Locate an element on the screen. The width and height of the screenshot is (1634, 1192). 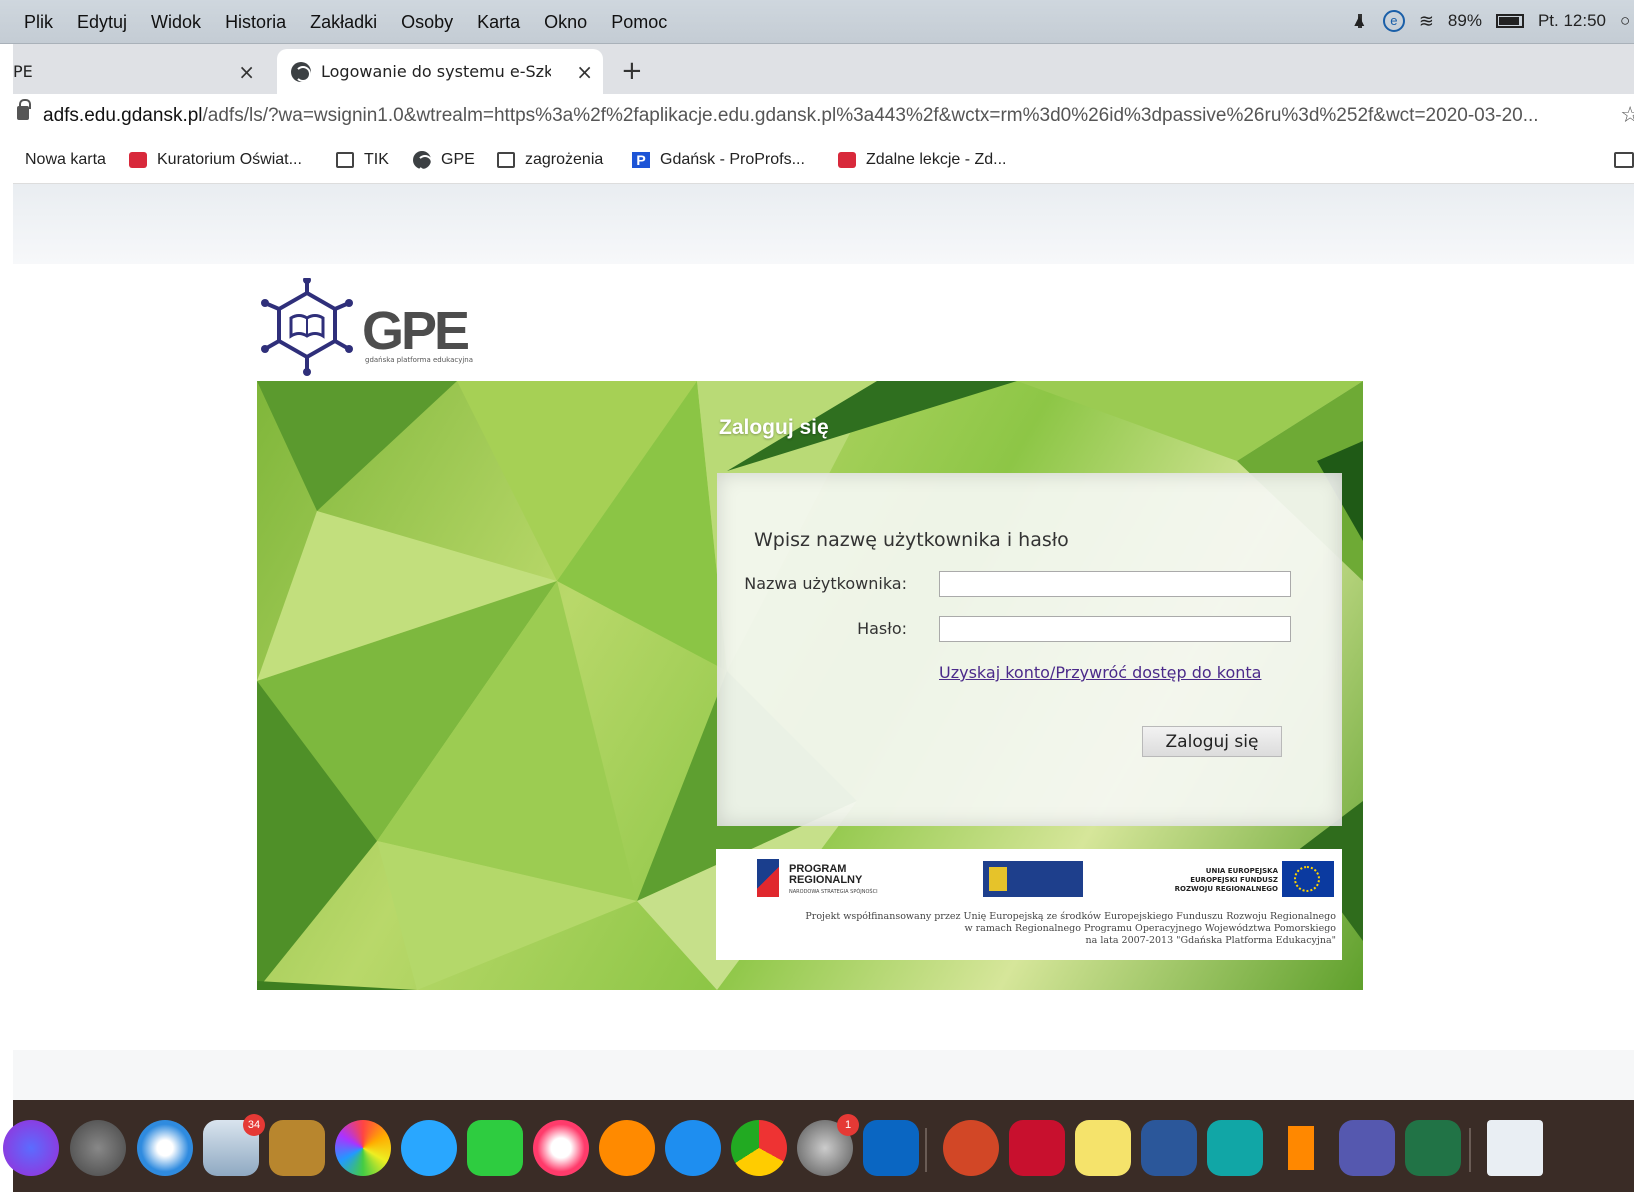
eu-line1: UNIA EUROPEJSKA is located at coordinates (1241, 871).